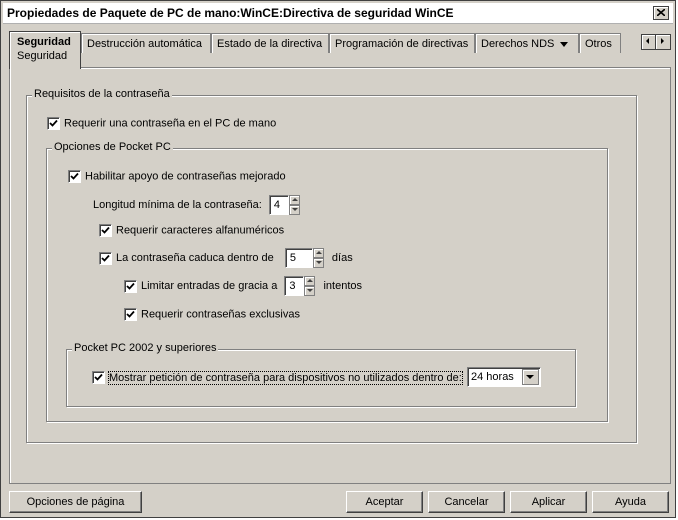 The width and height of the screenshot is (678, 520). Describe the element at coordinates (284, 205) in the screenshot. I see `min-length-spinner: 4` at that location.